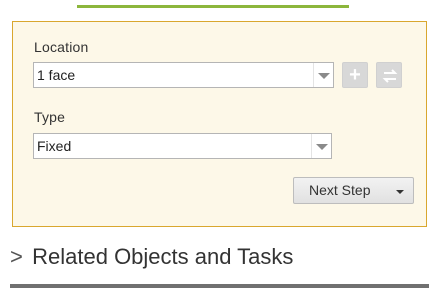 This screenshot has height=294, width=439. Describe the element at coordinates (163, 256) in the screenshot. I see `related-objects-title: Related Objects and Tasks` at that location.